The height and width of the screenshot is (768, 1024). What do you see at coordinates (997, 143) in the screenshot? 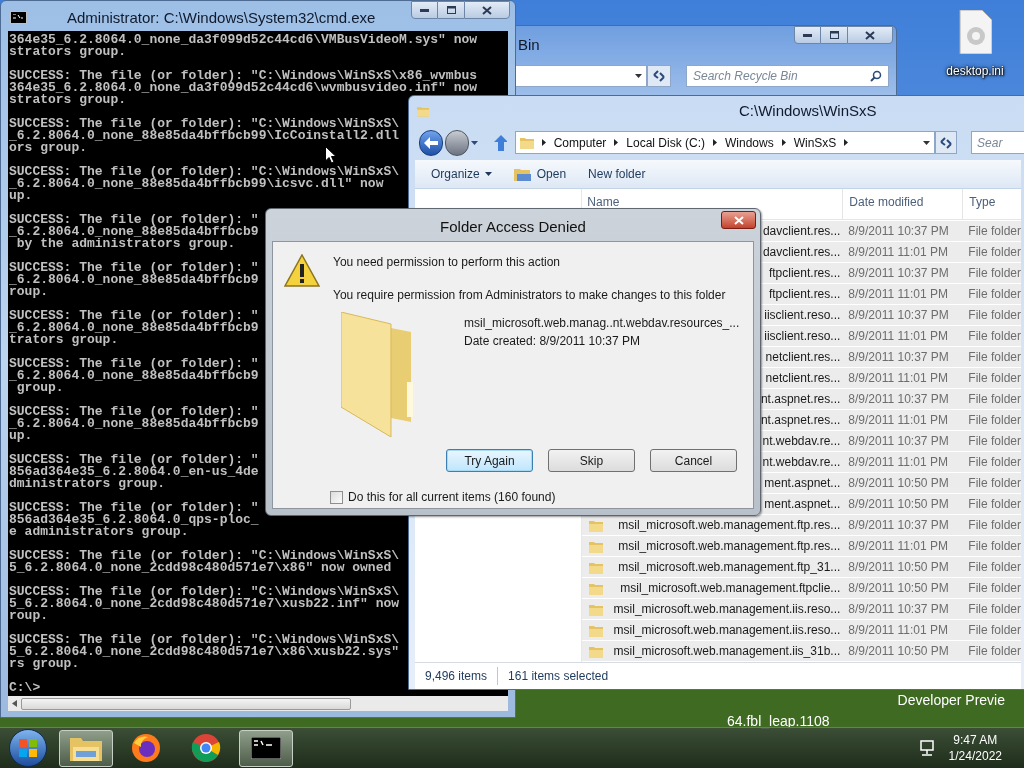
I see `search-field: Sear` at bounding box center [997, 143].